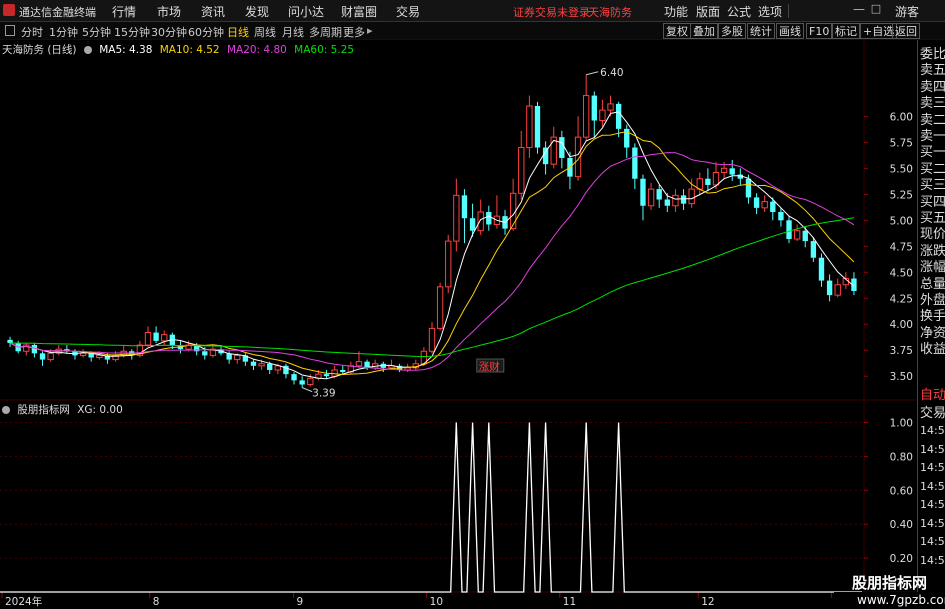 This screenshot has height=609, width=945. Describe the element at coordinates (87, 50) in the screenshot. I see `legend-dot-icon` at that location.